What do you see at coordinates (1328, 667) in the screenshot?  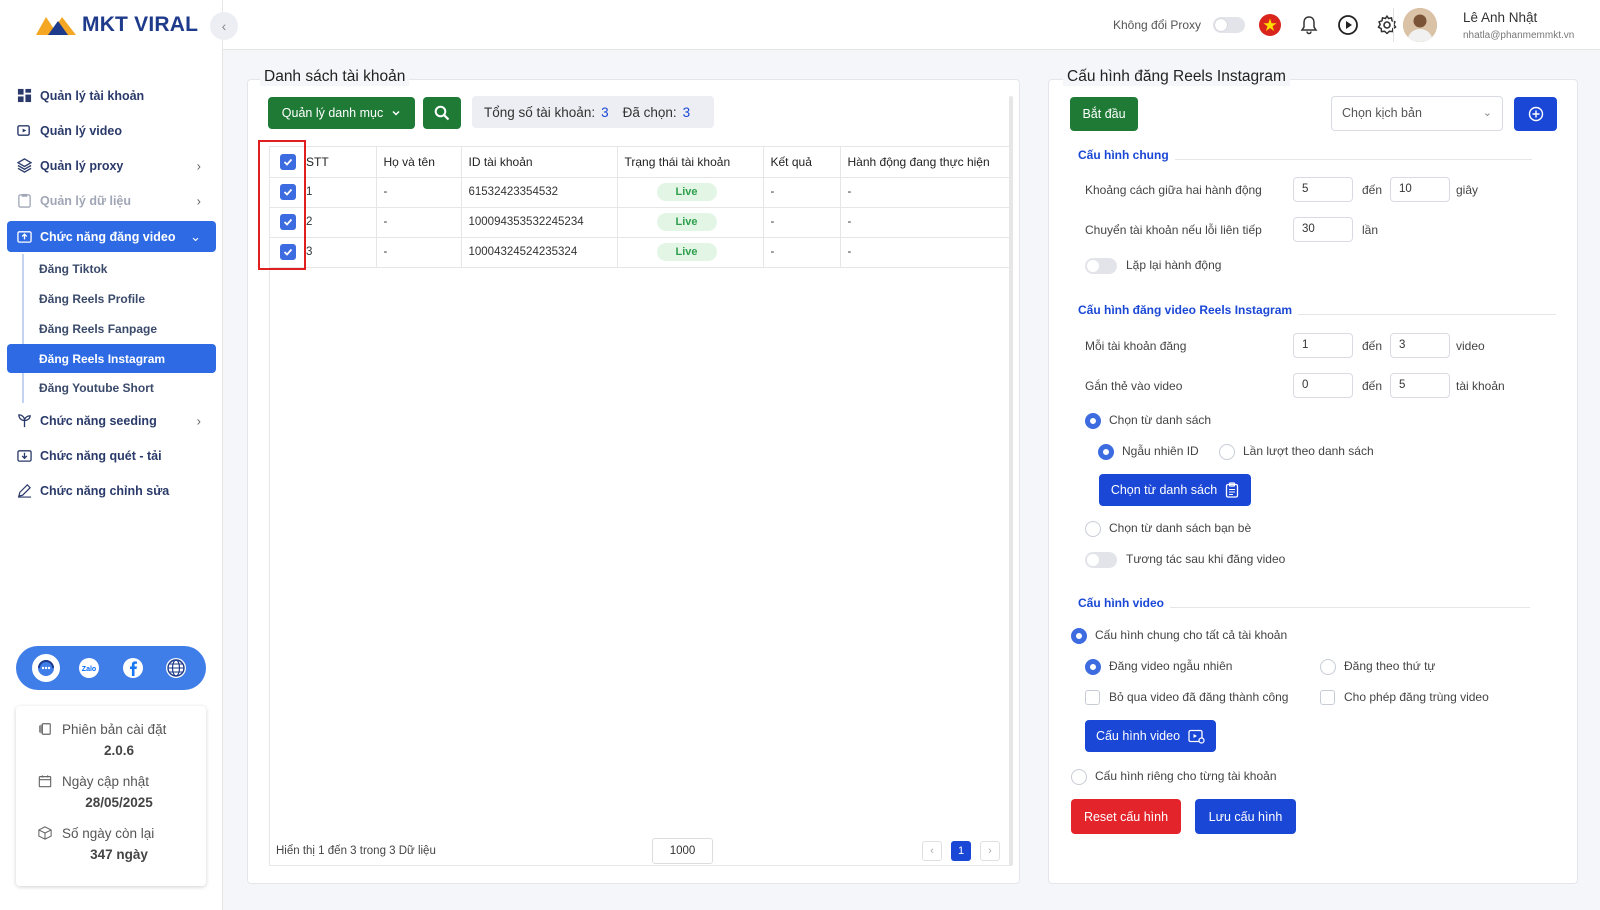 I see `ordered-video-radio` at bounding box center [1328, 667].